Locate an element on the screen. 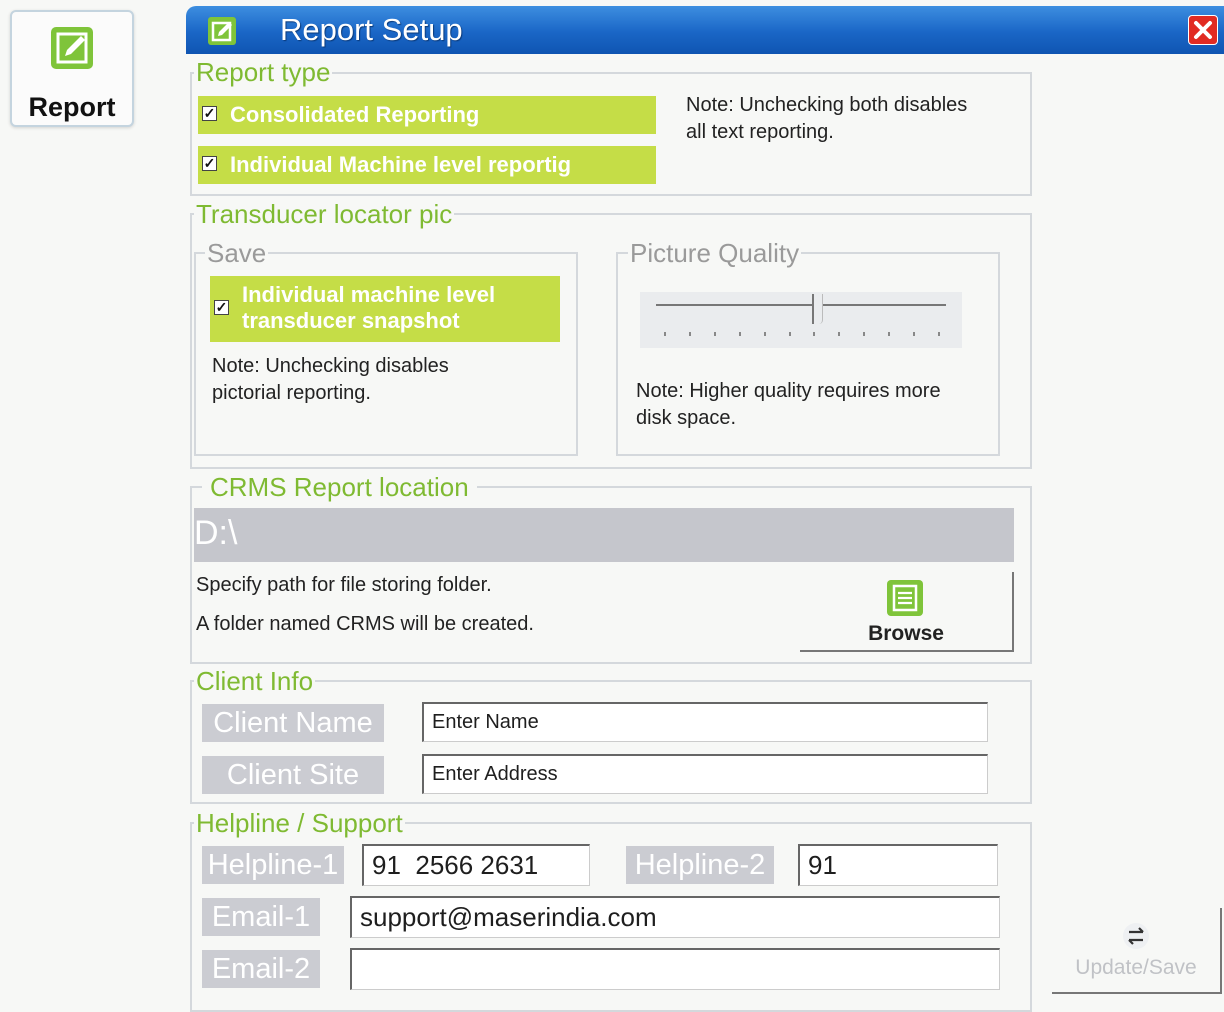 Image resolution: width=1224 pixels, height=1012 pixels. window-titlebar: Report Setup is located at coordinates (705, 30).